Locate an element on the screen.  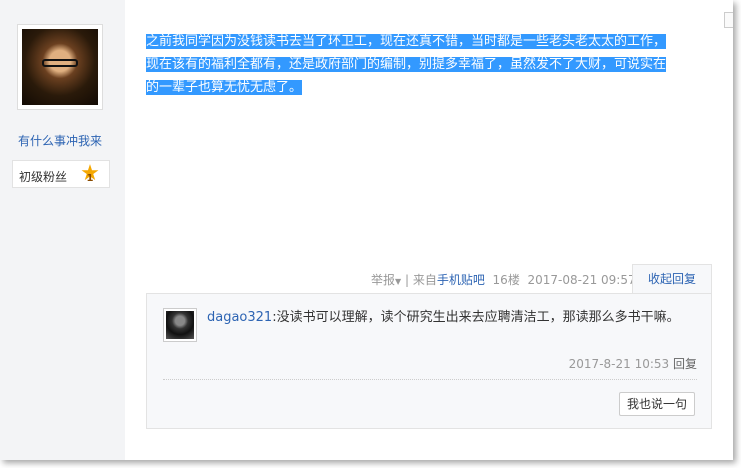
source-link: 手机贴吧 is located at coordinates (461, 280).